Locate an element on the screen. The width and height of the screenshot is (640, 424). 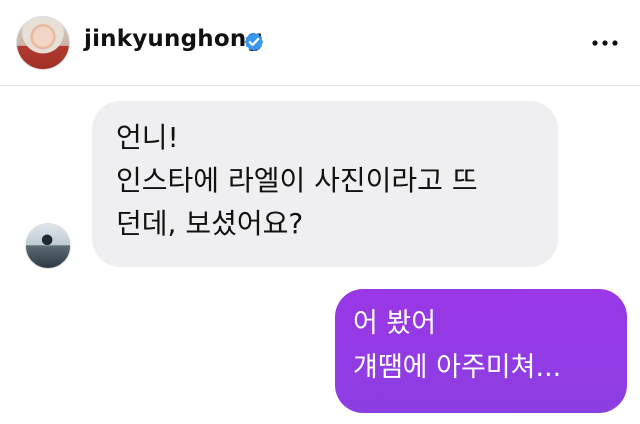
sender-avatar is located at coordinates (48, 246).